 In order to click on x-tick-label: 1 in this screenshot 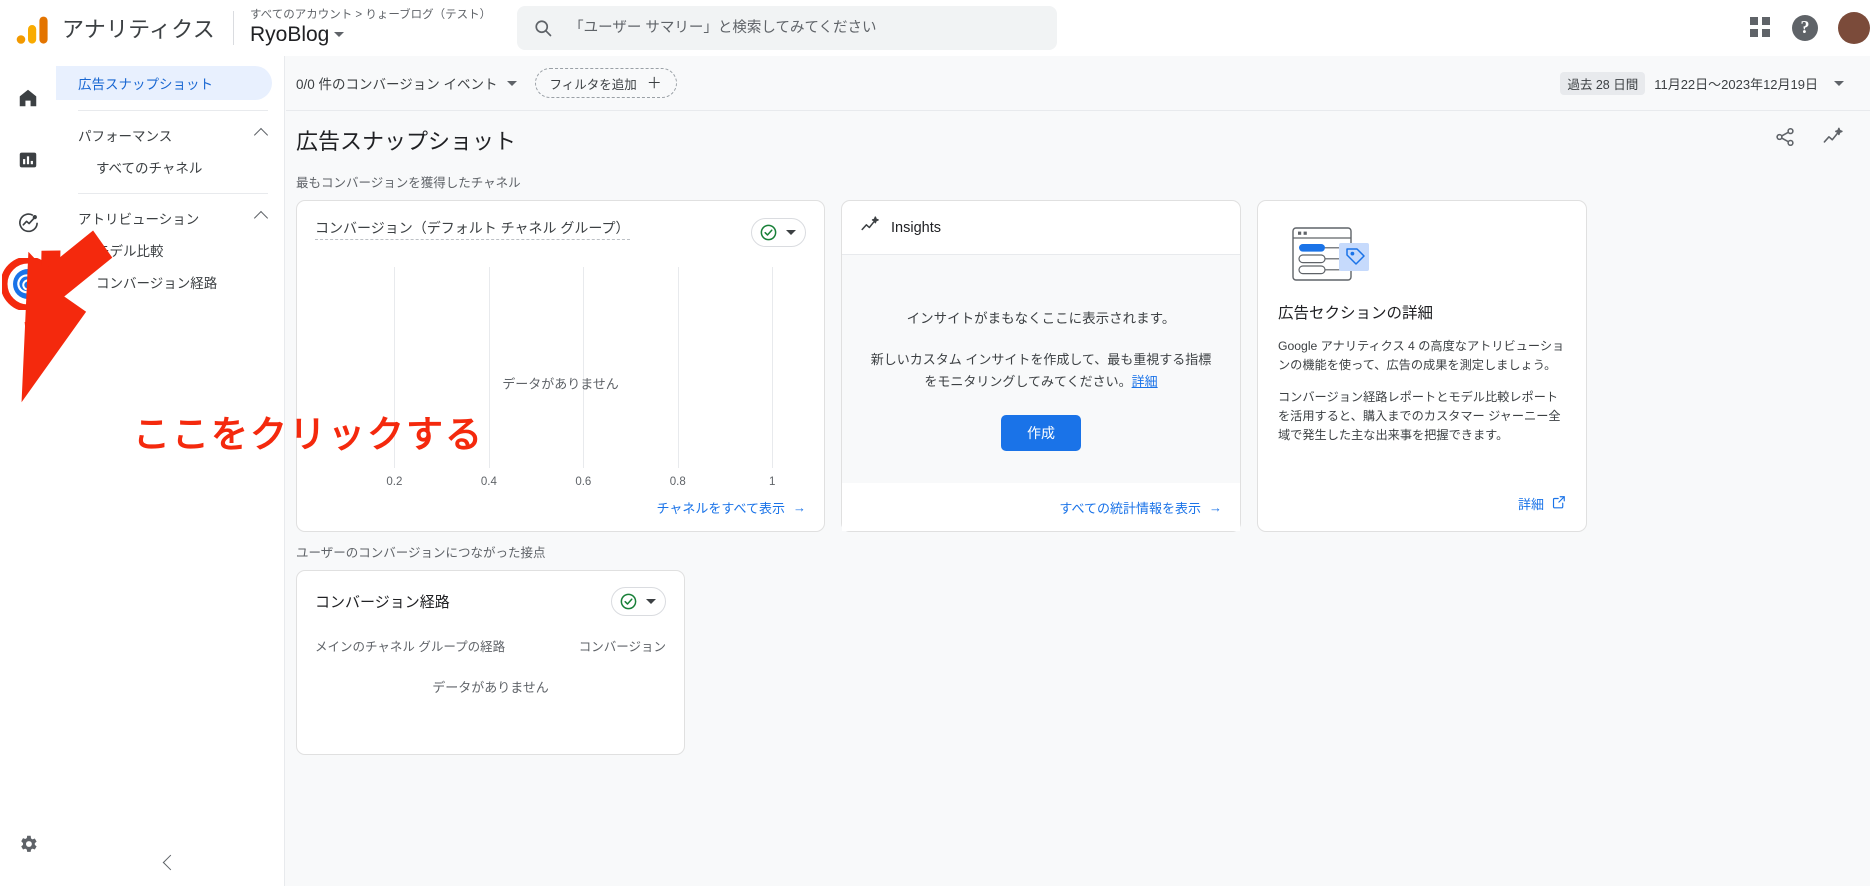, I will do `click(772, 482)`.